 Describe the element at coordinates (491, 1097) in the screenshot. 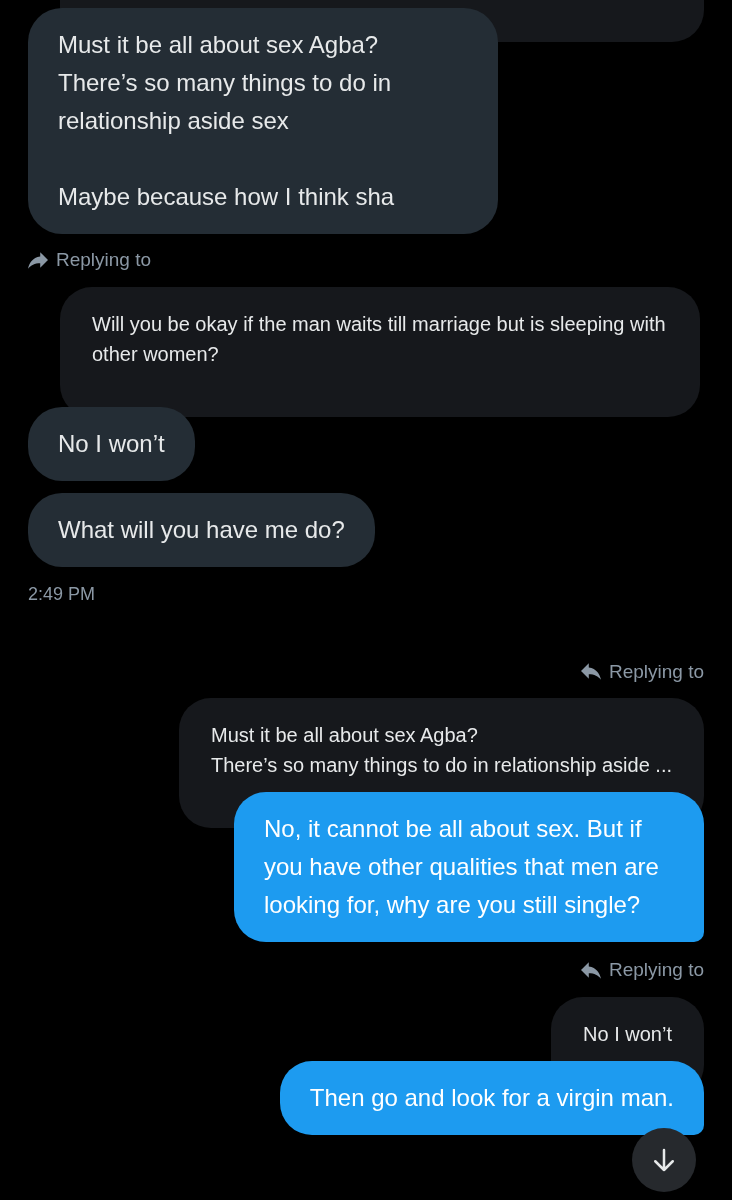

I see `message-bubble: Then go and look for a virgin man.` at that location.